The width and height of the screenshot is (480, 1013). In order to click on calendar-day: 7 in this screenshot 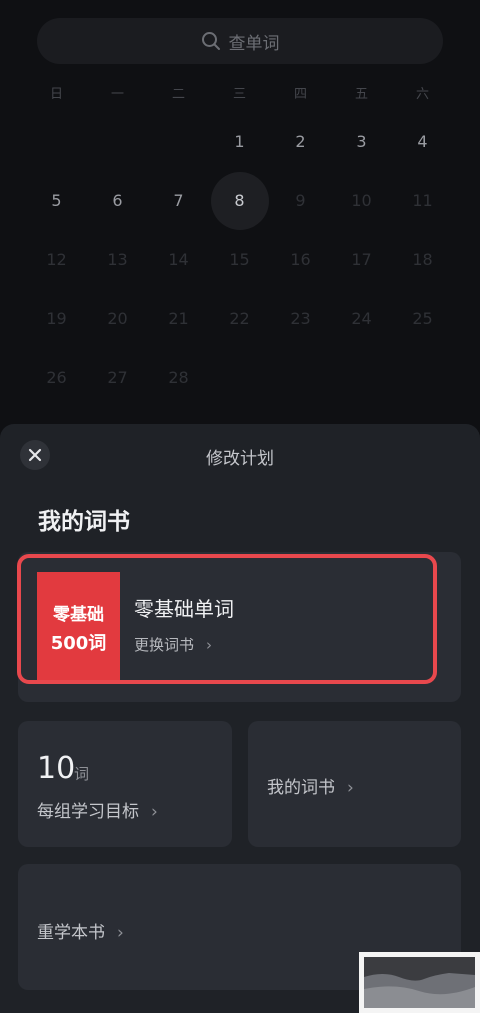, I will do `click(178, 200)`.